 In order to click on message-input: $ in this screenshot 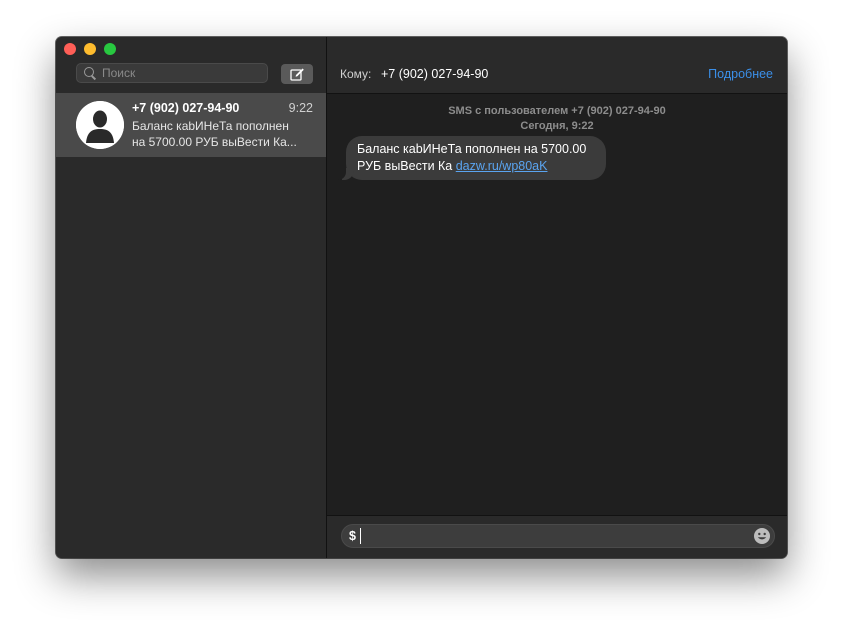, I will do `click(558, 536)`.